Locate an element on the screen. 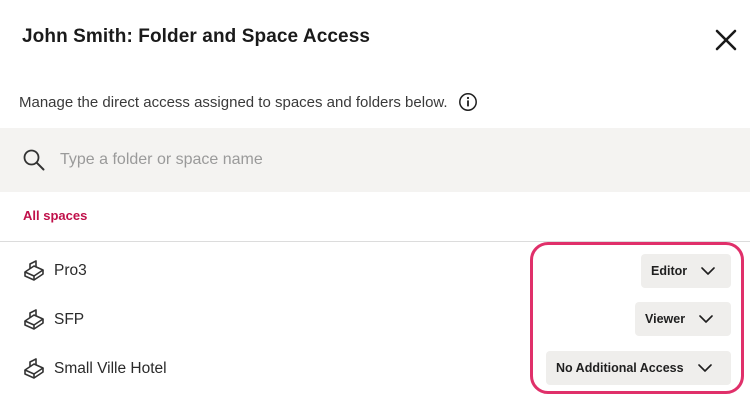 The width and height of the screenshot is (750, 403). space-row: SFP Viewer is located at coordinates (375, 320).